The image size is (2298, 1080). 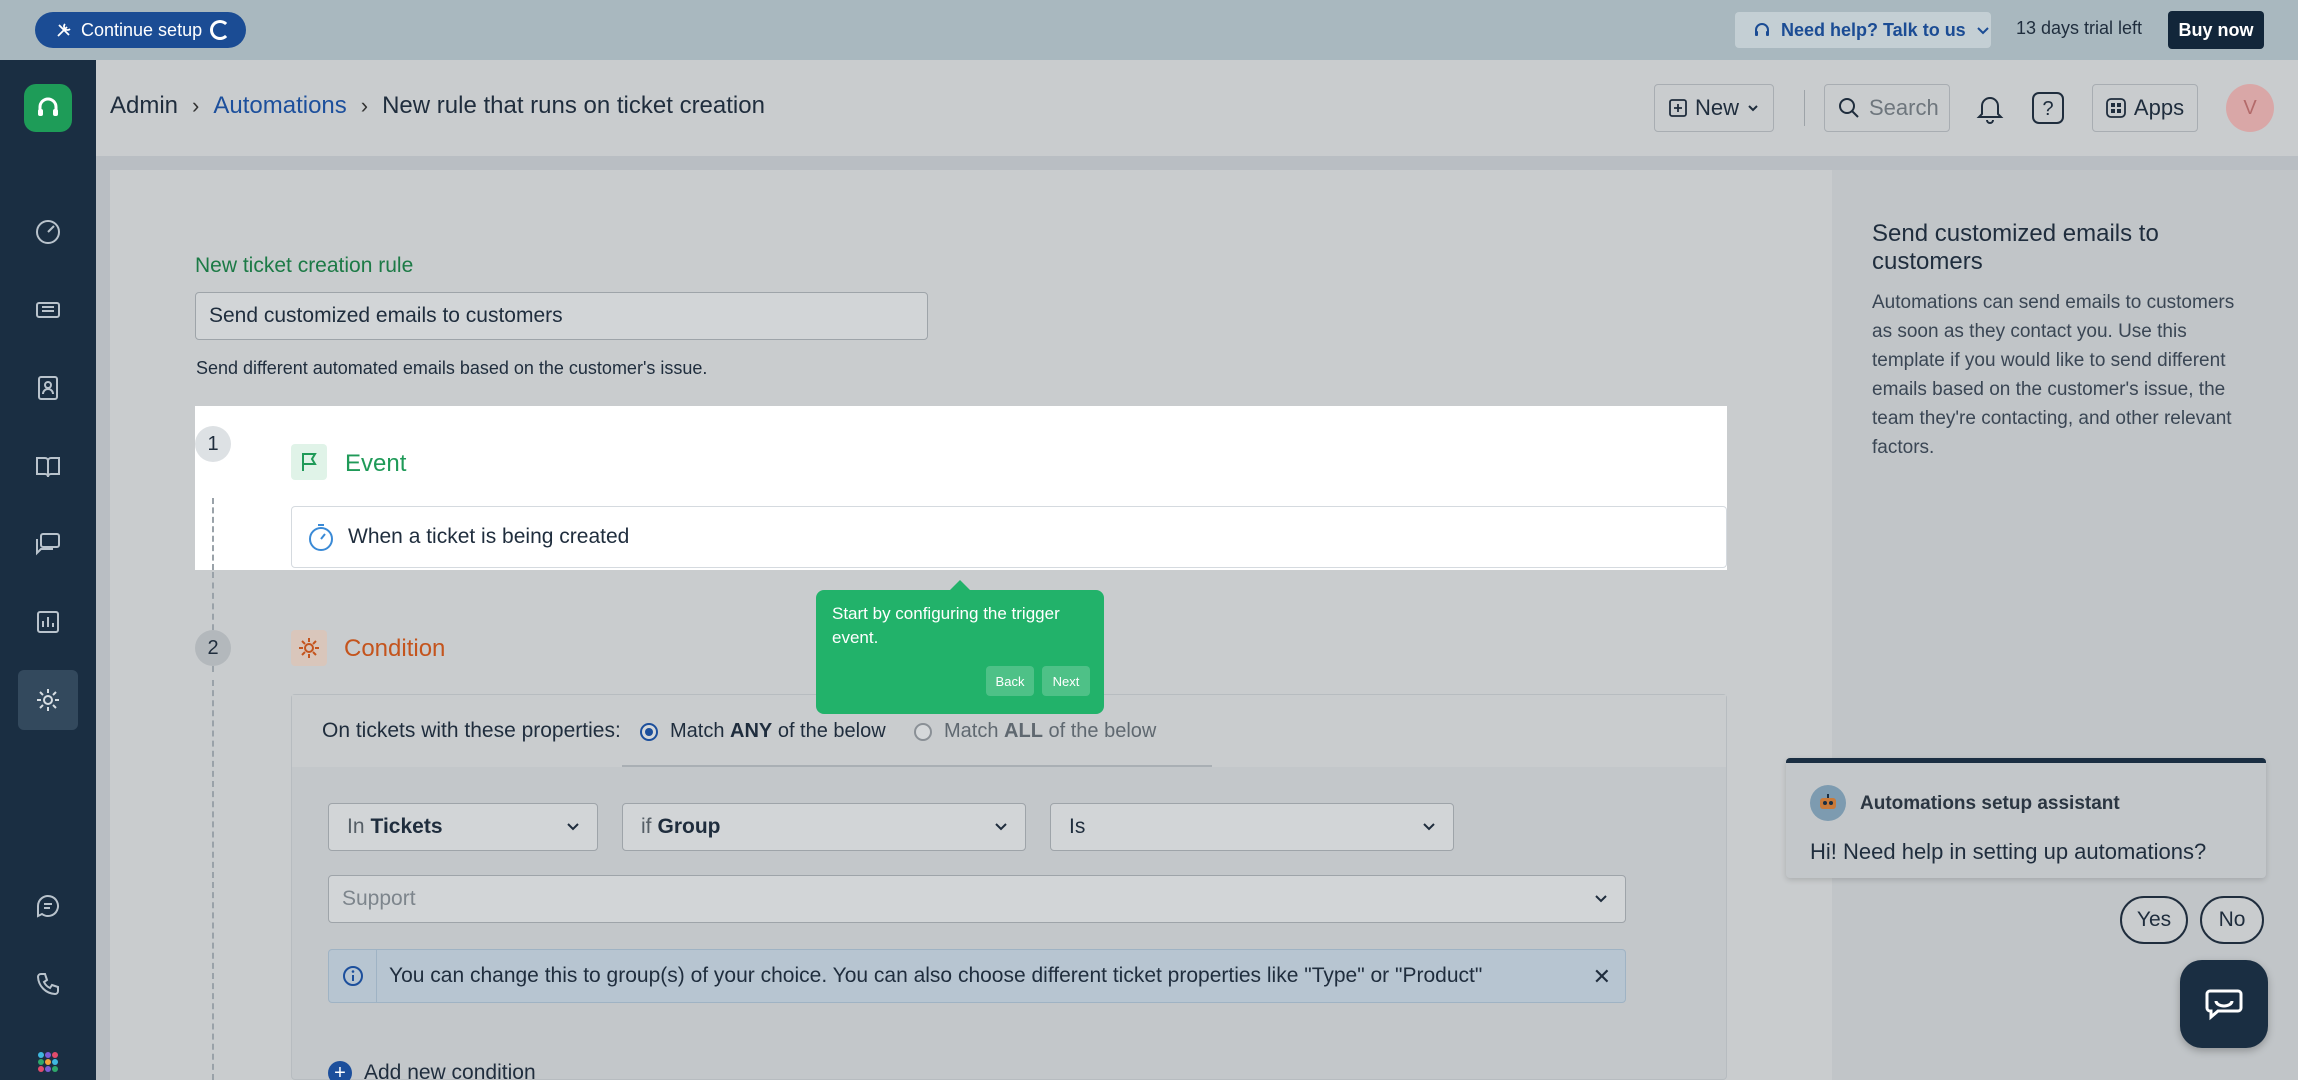 I want to click on match-any-radio: Match ANY of the below, so click(x=763, y=731).